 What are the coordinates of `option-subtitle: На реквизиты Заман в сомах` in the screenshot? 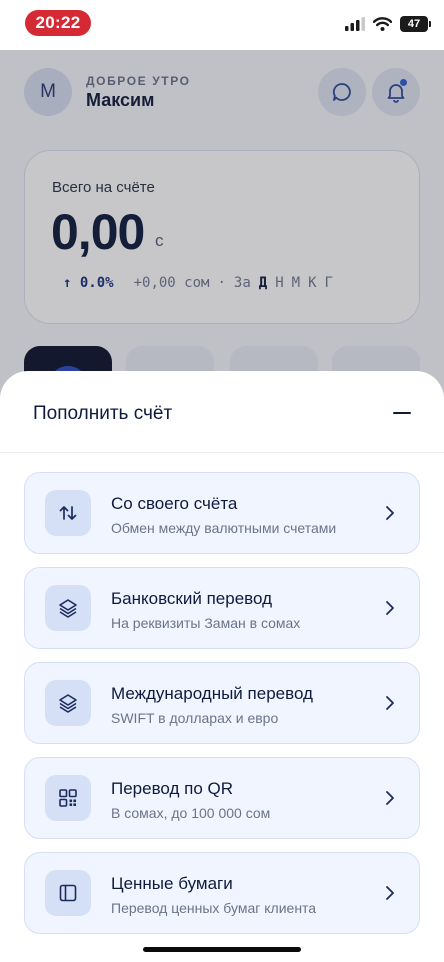 It's located at (206, 623).